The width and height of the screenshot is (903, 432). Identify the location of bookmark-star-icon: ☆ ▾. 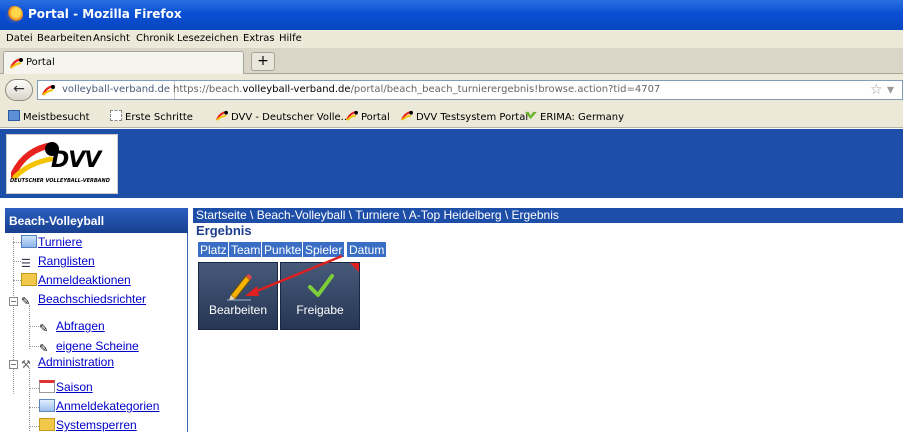
(882, 90).